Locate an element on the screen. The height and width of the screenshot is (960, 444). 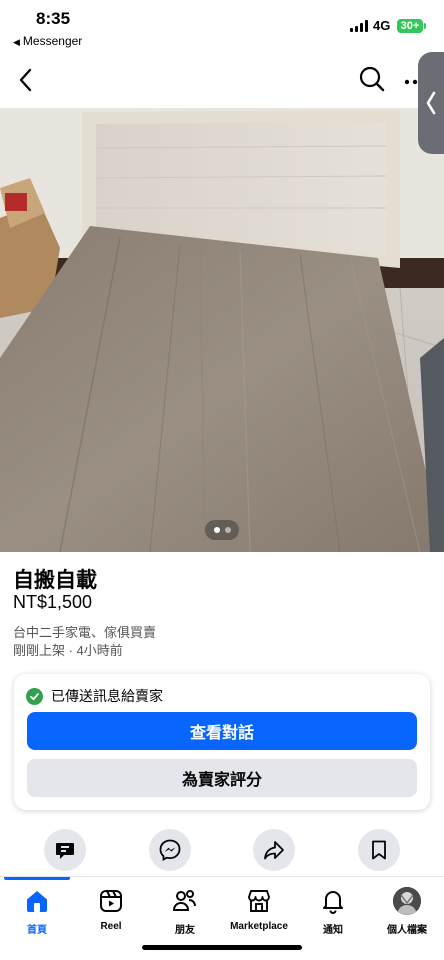
search-button is located at coordinates (372, 79).